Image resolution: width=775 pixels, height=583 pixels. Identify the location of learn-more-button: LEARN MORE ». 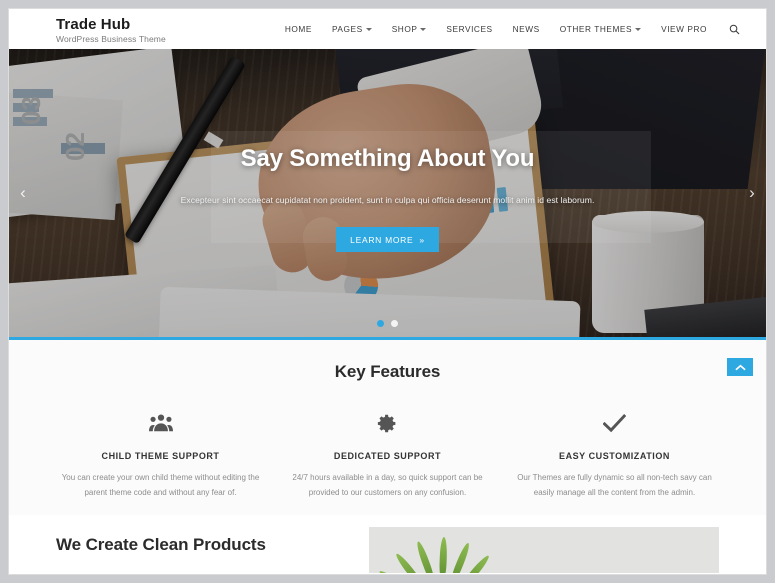
(387, 239).